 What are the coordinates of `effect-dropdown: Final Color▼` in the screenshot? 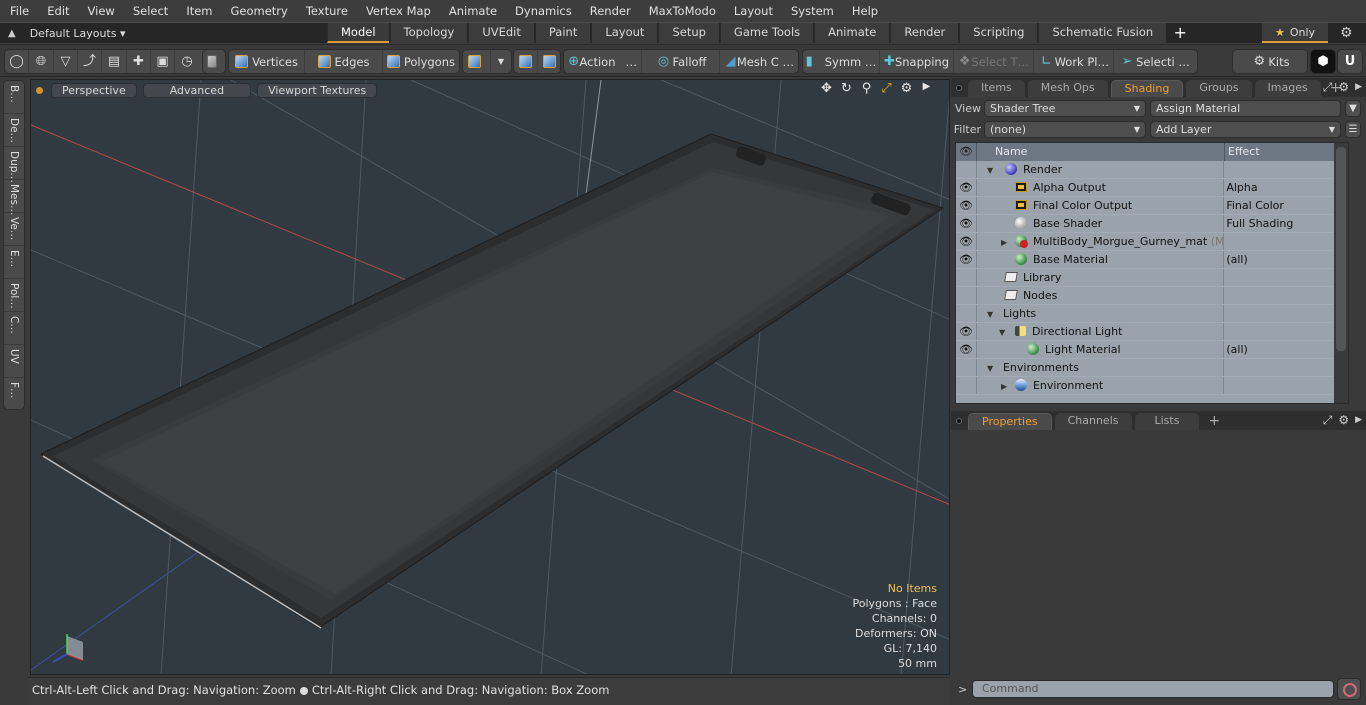 It's located at (1286, 205).